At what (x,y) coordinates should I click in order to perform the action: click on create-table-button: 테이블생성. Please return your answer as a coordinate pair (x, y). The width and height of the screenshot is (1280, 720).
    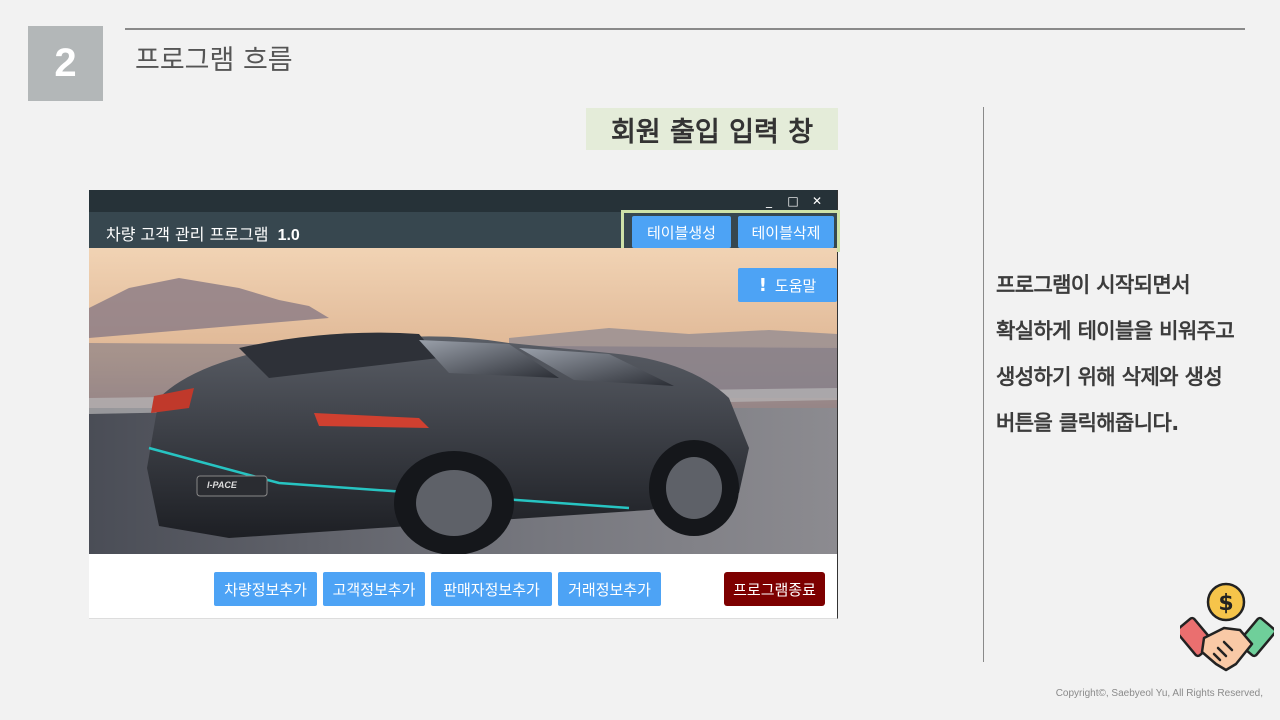
    Looking at the image, I should click on (681, 232).